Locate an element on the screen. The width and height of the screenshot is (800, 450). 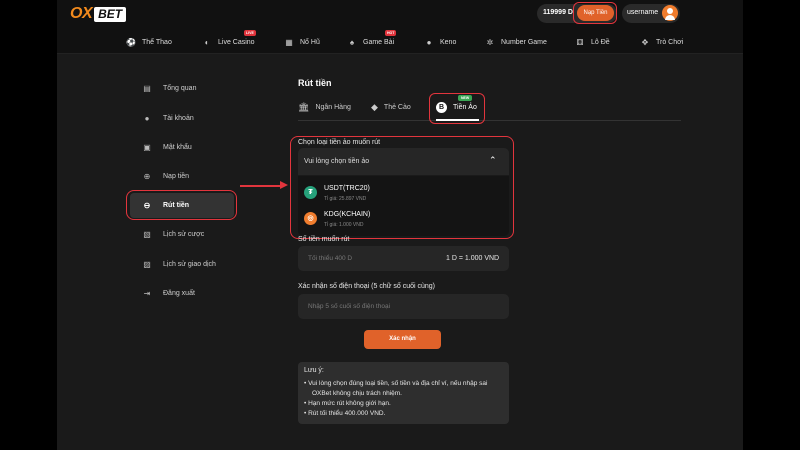
sidebar-item-dang-xuat: ⇥ Đăng xuất is located at coordinates (168, 293).